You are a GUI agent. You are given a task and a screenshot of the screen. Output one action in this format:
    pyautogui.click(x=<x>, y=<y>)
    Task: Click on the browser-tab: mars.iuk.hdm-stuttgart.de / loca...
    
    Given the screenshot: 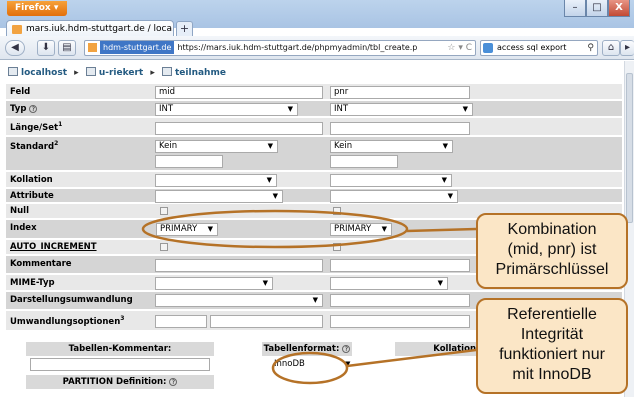 What is the action you would take?
    pyautogui.click(x=90, y=28)
    